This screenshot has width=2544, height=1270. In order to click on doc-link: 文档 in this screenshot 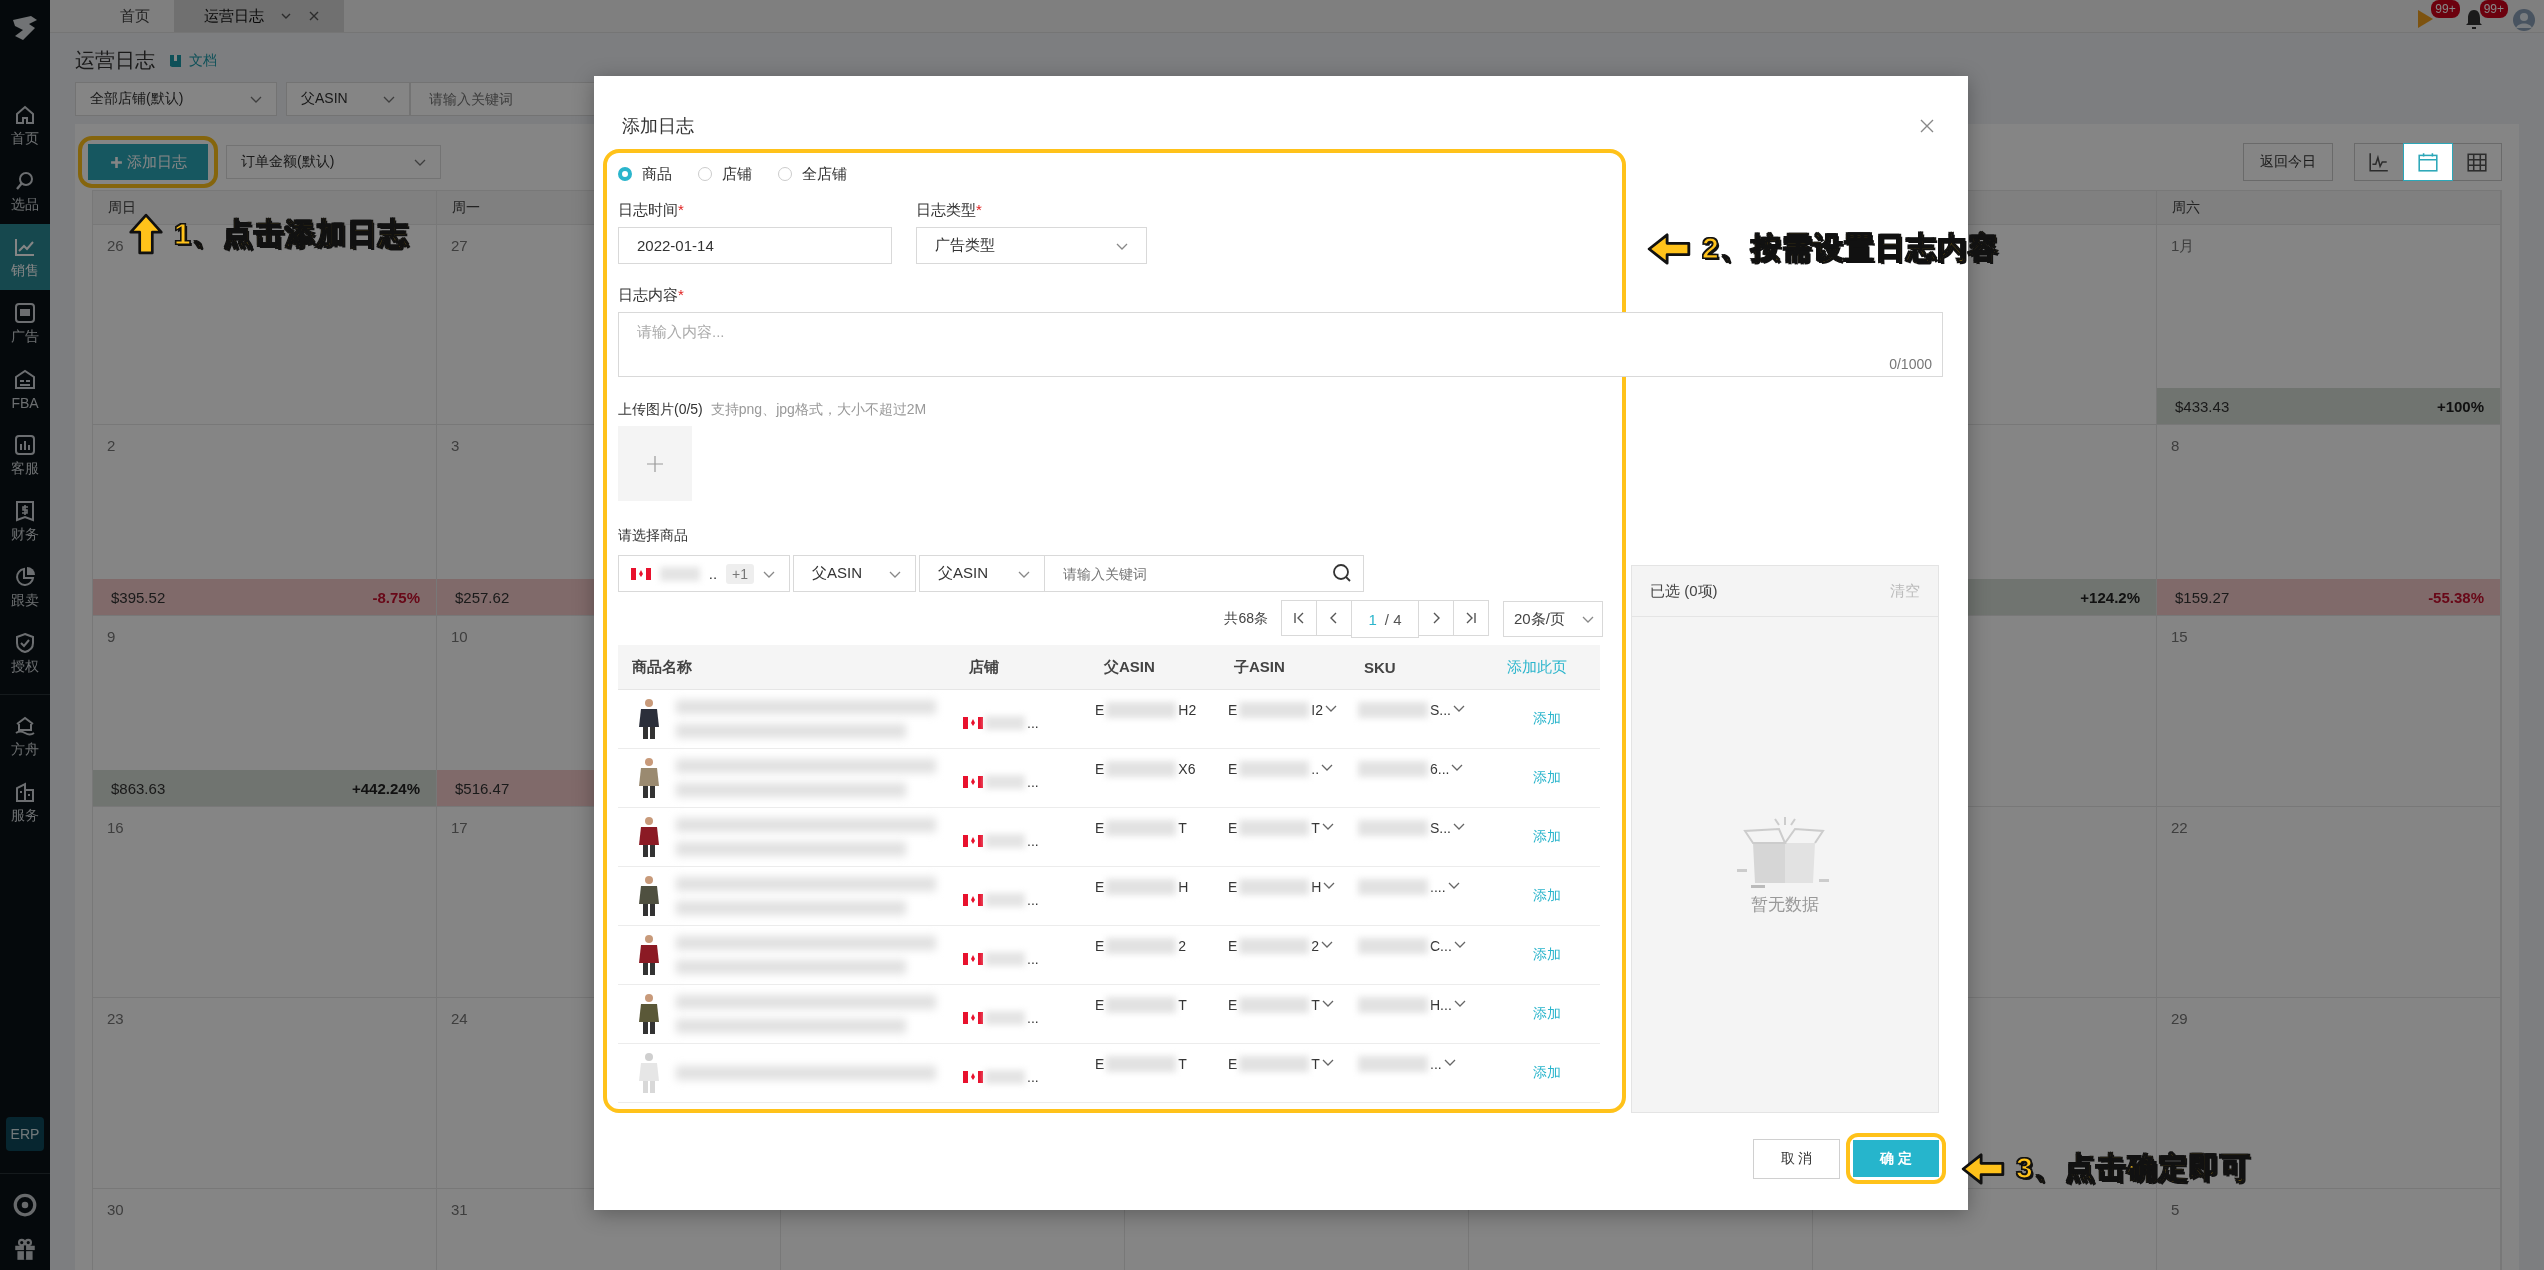, I will do `click(203, 60)`.